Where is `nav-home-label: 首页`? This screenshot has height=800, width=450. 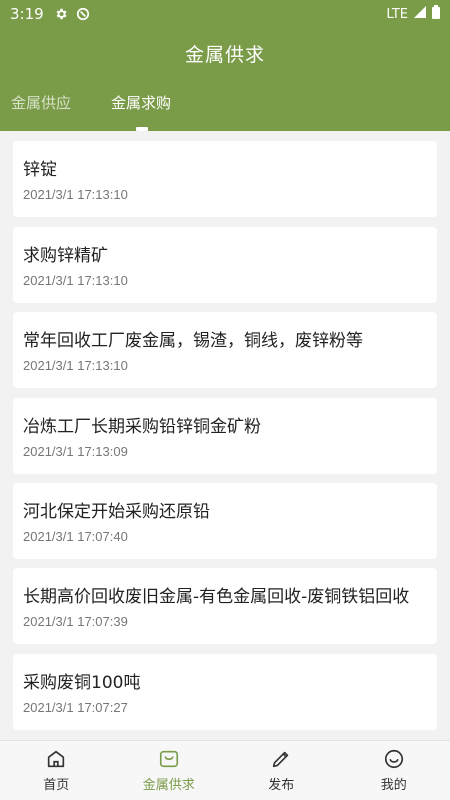 nav-home-label: 首页 is located at coordinates (56, 785).